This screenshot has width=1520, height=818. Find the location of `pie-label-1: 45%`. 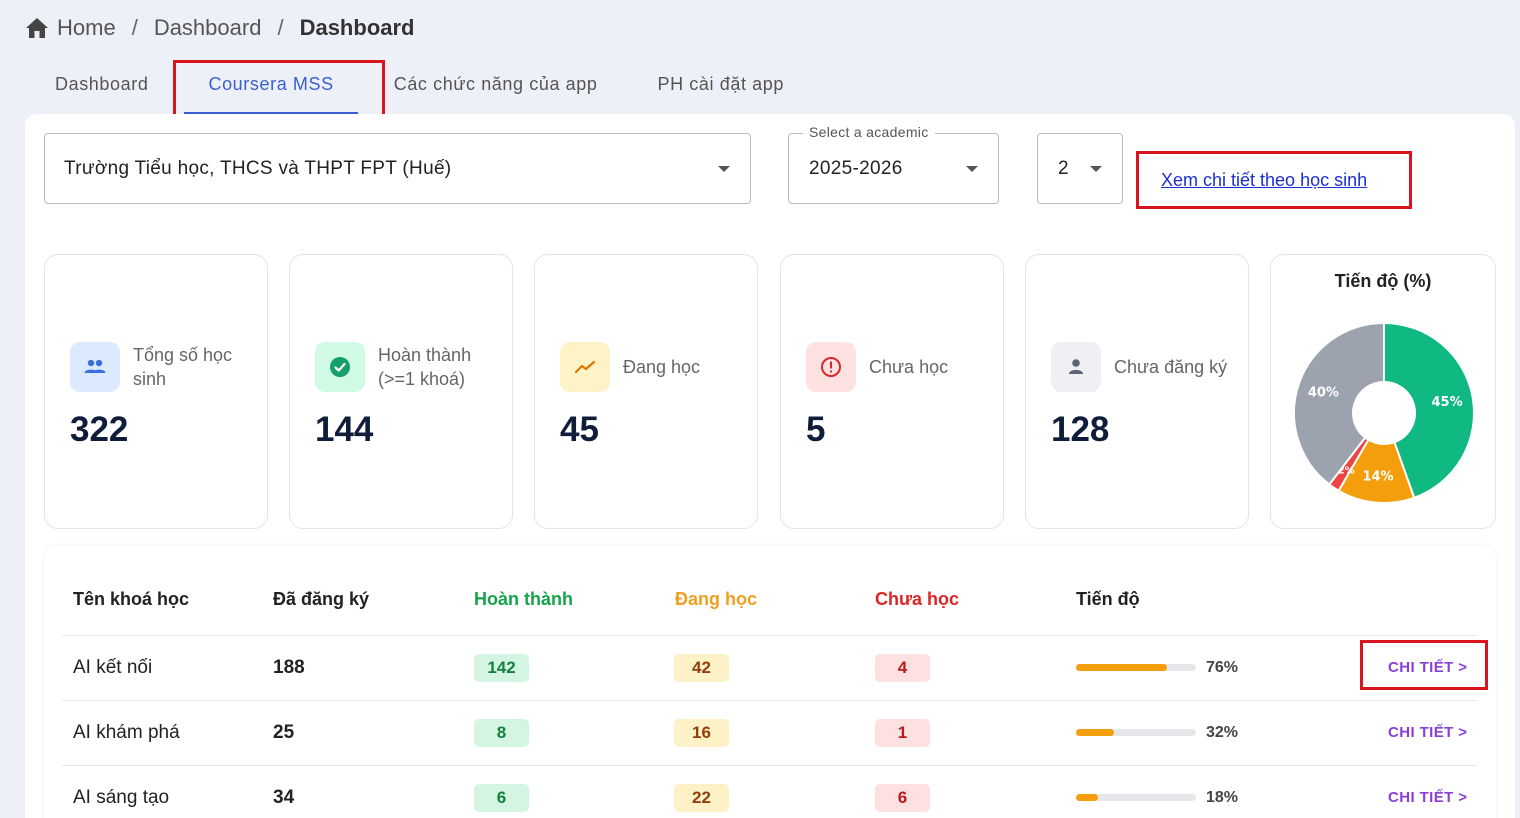

pie-label-1: 45% is located at coordinates (1447, 402).